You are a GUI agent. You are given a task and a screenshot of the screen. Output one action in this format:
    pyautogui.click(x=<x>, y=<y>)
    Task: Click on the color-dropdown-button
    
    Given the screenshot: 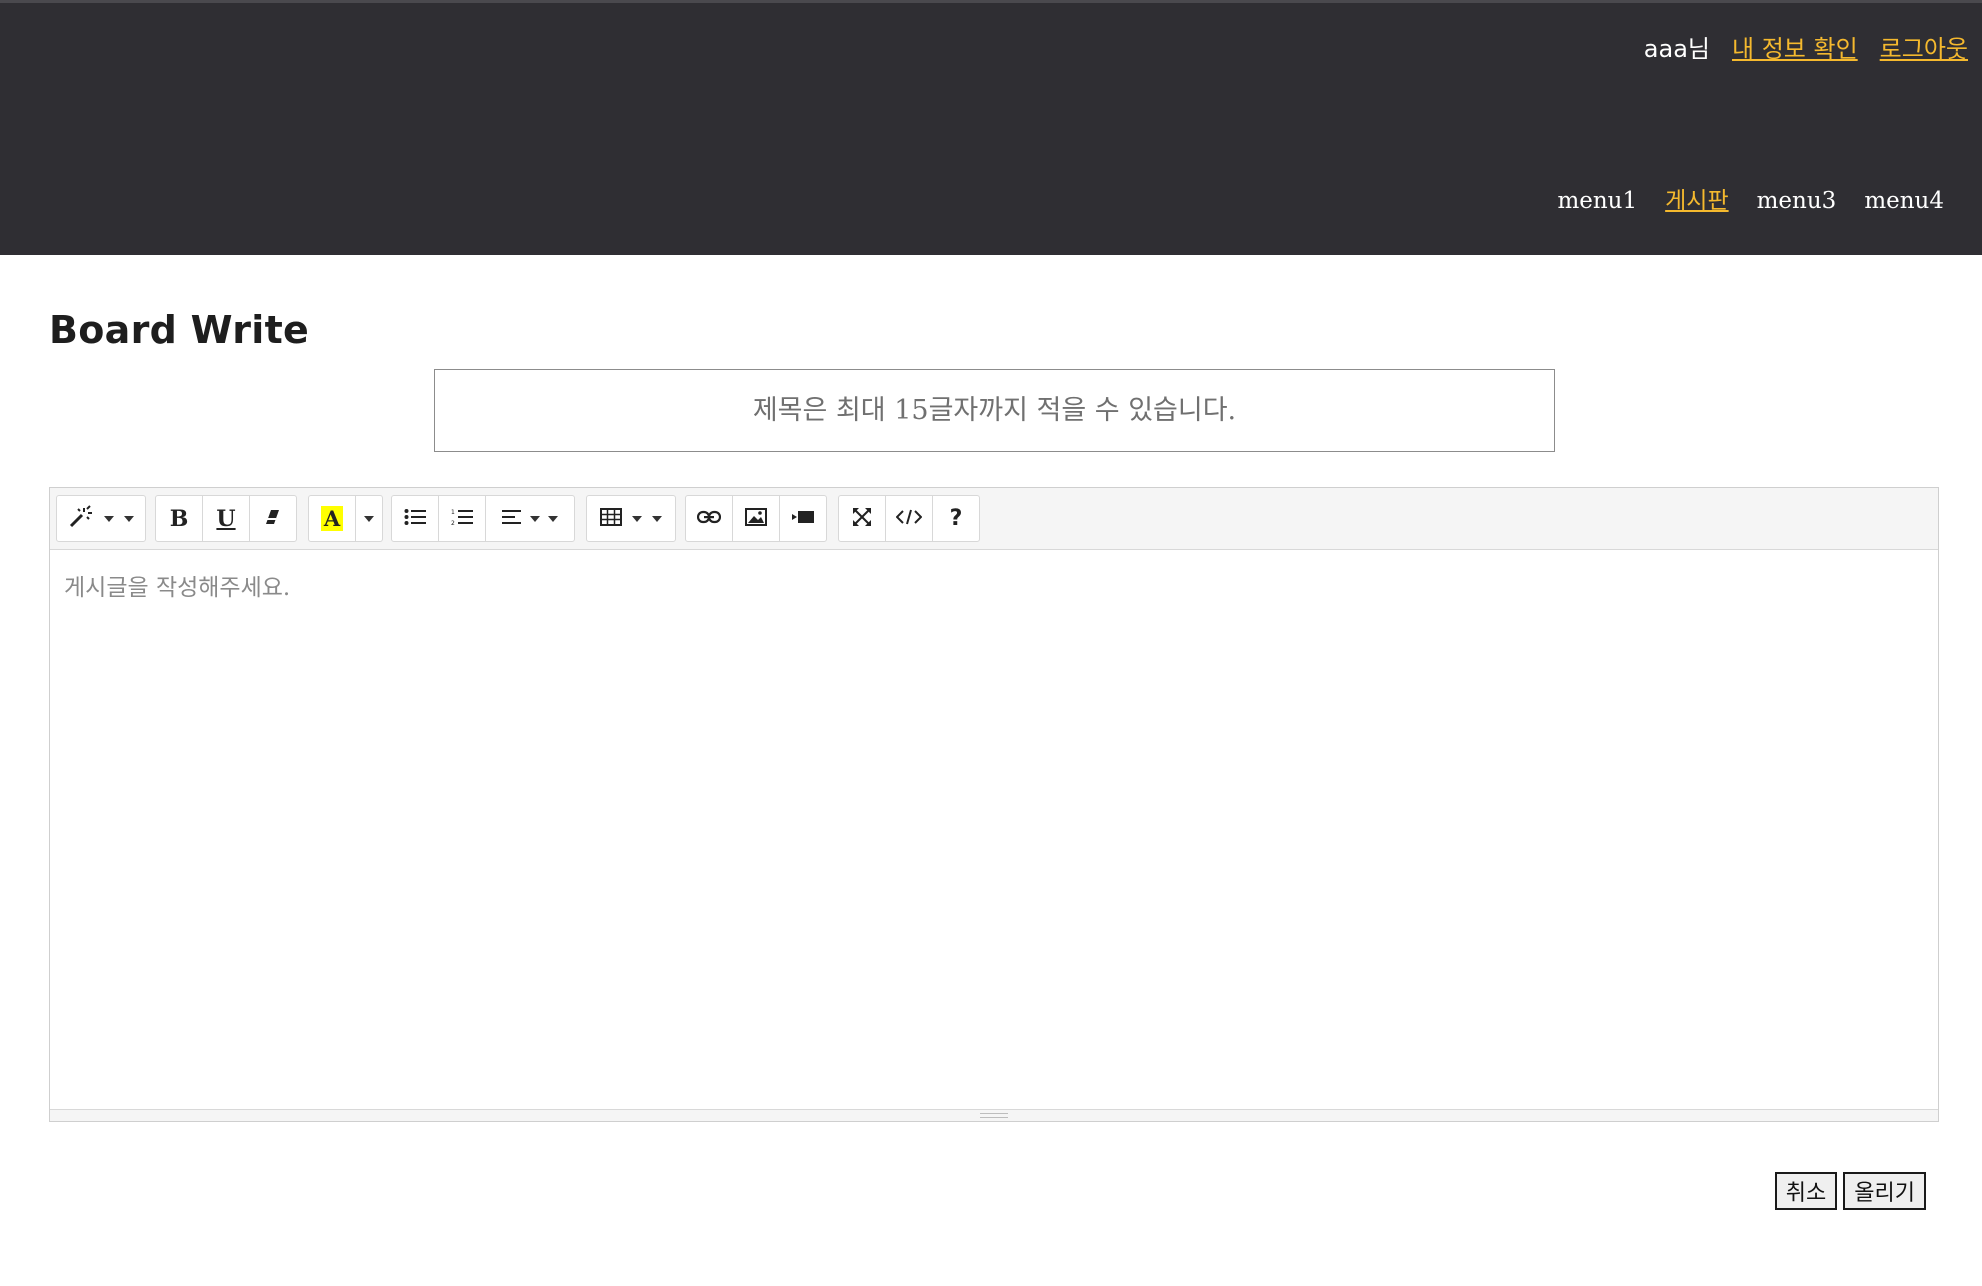 What is the action you would take?
    pyautogui.click(x=369, y=518)
    